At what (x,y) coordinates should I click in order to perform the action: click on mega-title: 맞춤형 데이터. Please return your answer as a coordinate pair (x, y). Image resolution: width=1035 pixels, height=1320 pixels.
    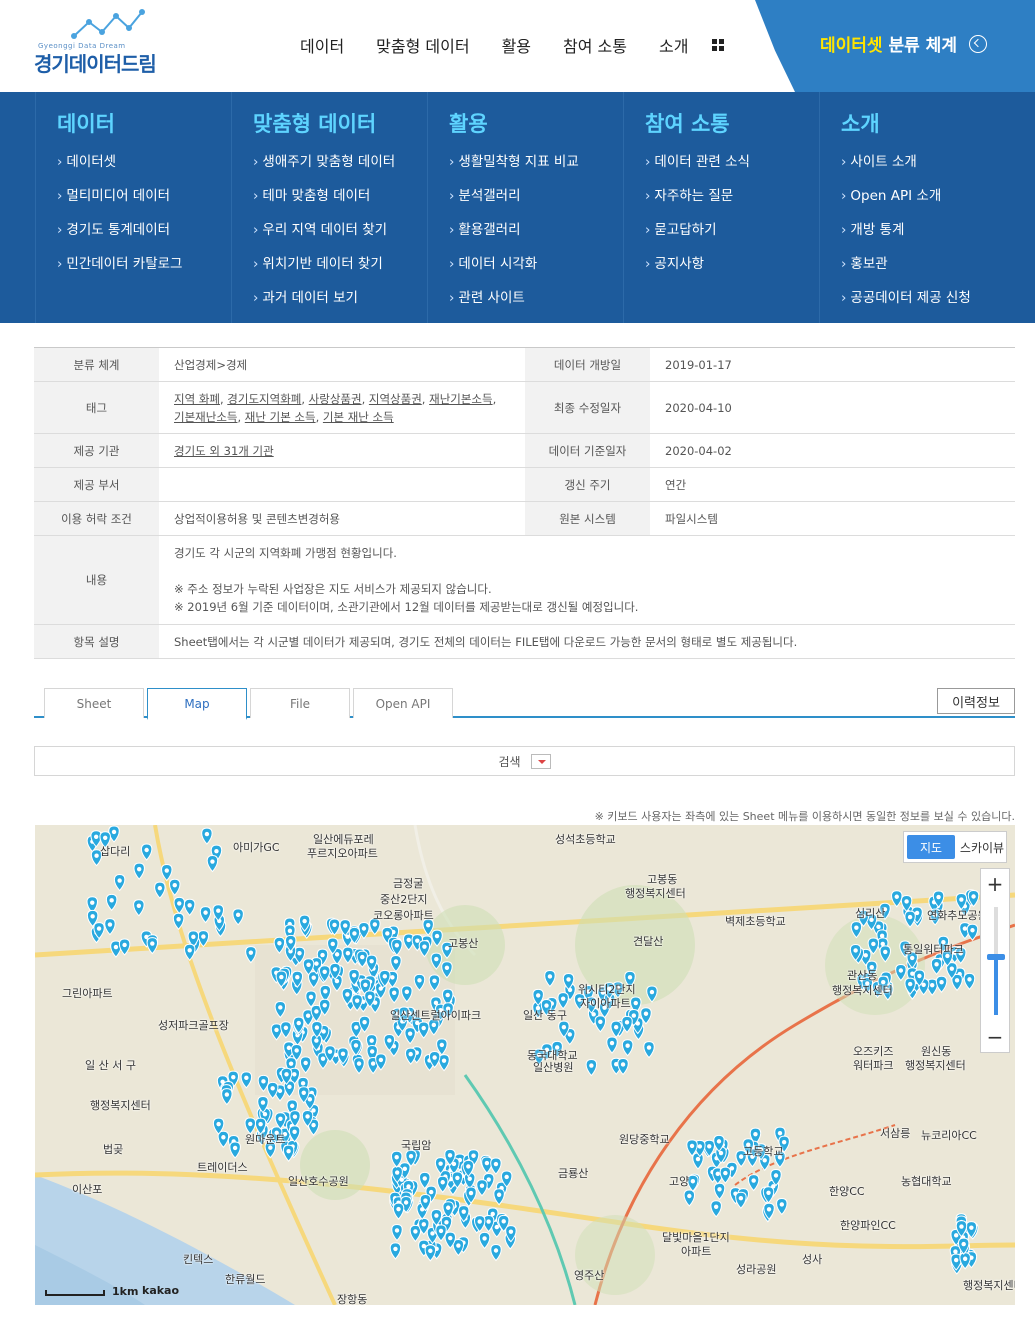
    Looking at the image, I should click on (340, 123).